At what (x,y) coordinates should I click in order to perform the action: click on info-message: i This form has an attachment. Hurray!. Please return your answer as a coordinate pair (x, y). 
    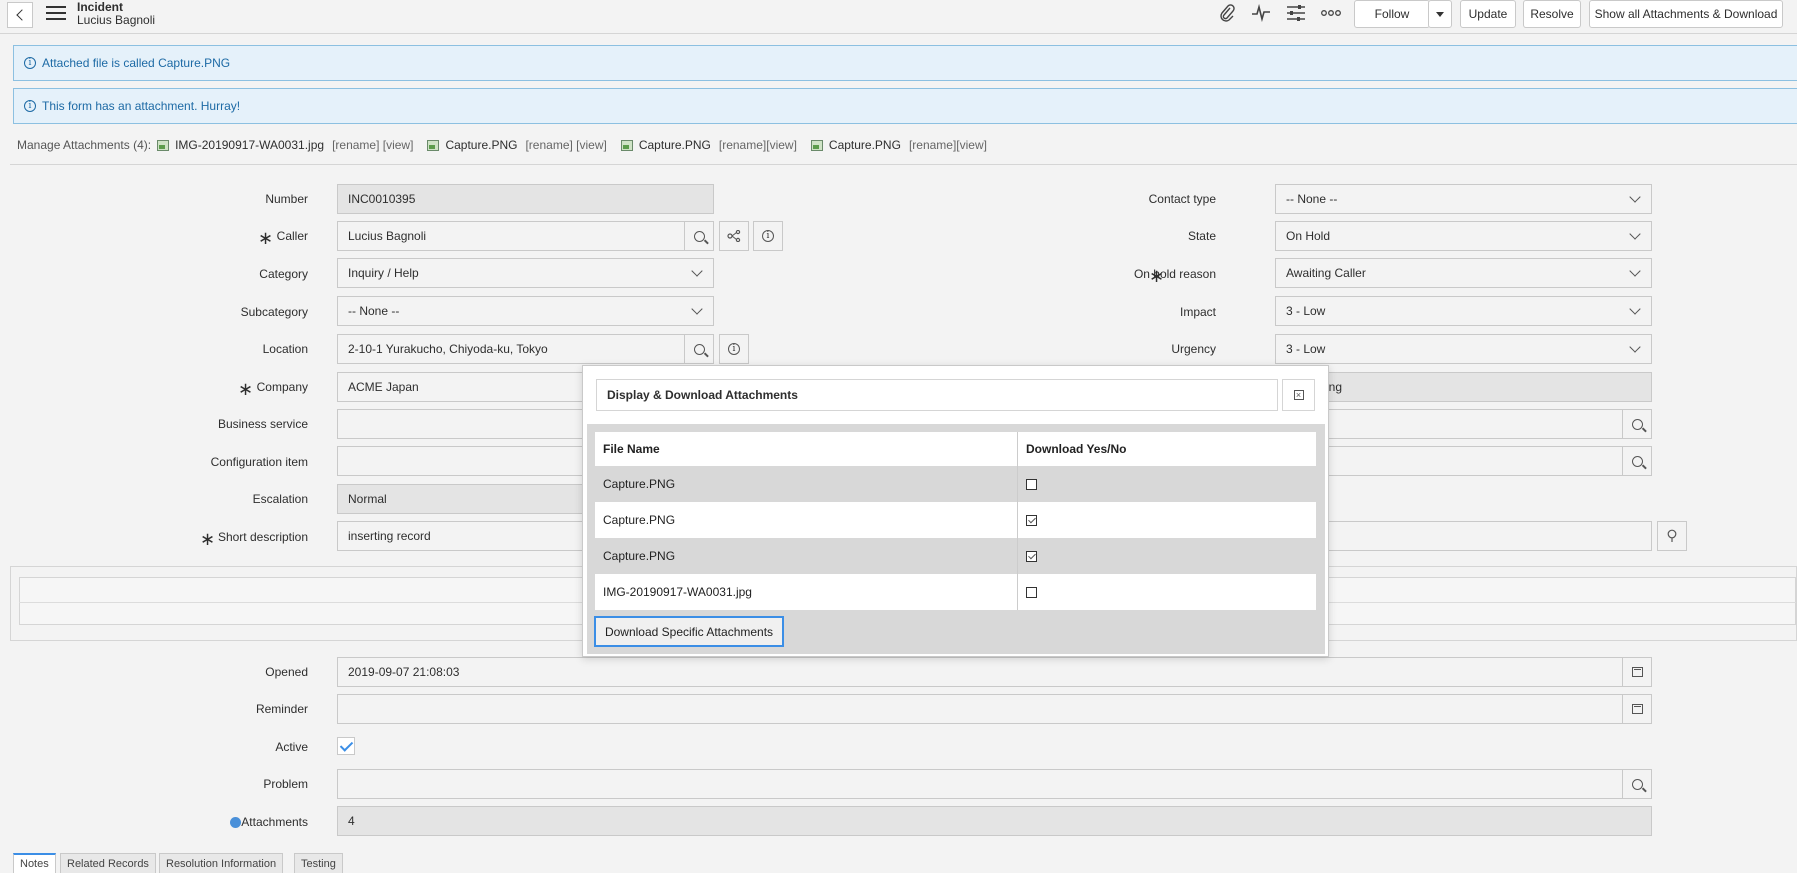
    Looking at the image, I should click on (905, 106).